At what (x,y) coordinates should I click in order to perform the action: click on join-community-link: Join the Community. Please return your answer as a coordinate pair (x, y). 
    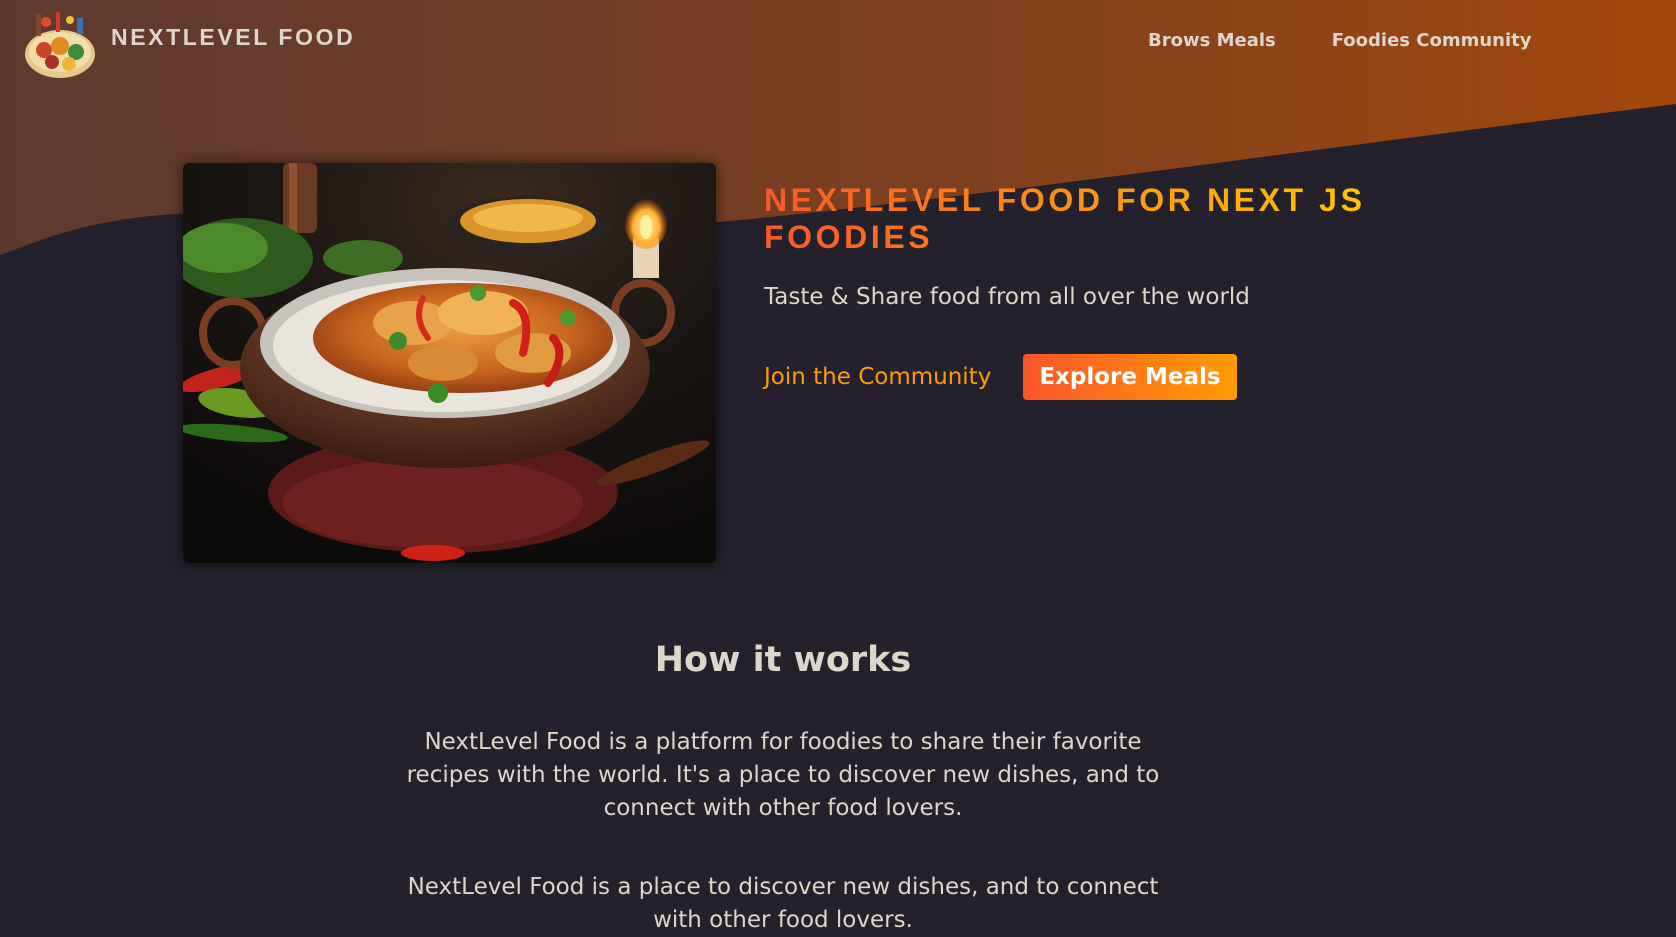
    Looking at the image, I should click on (877, 377).